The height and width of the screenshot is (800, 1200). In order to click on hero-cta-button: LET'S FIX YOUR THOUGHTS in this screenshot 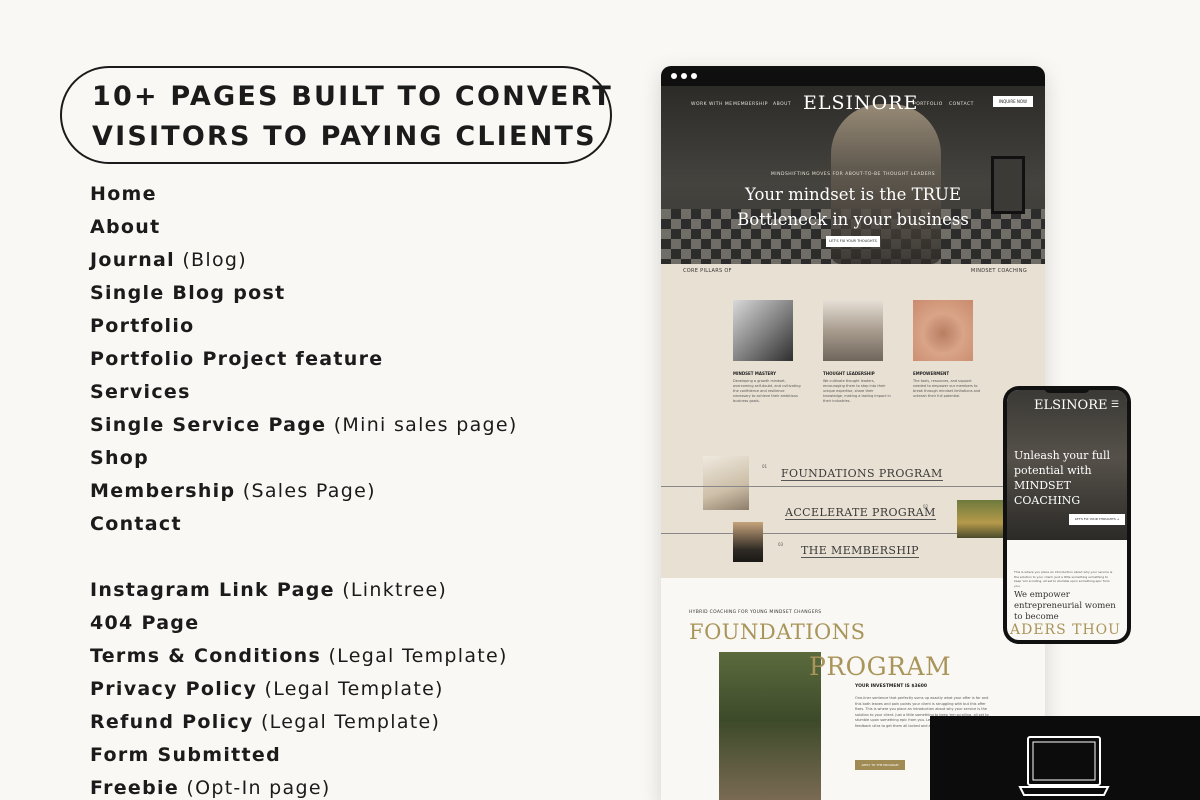, I will do `click(853, 241)`.